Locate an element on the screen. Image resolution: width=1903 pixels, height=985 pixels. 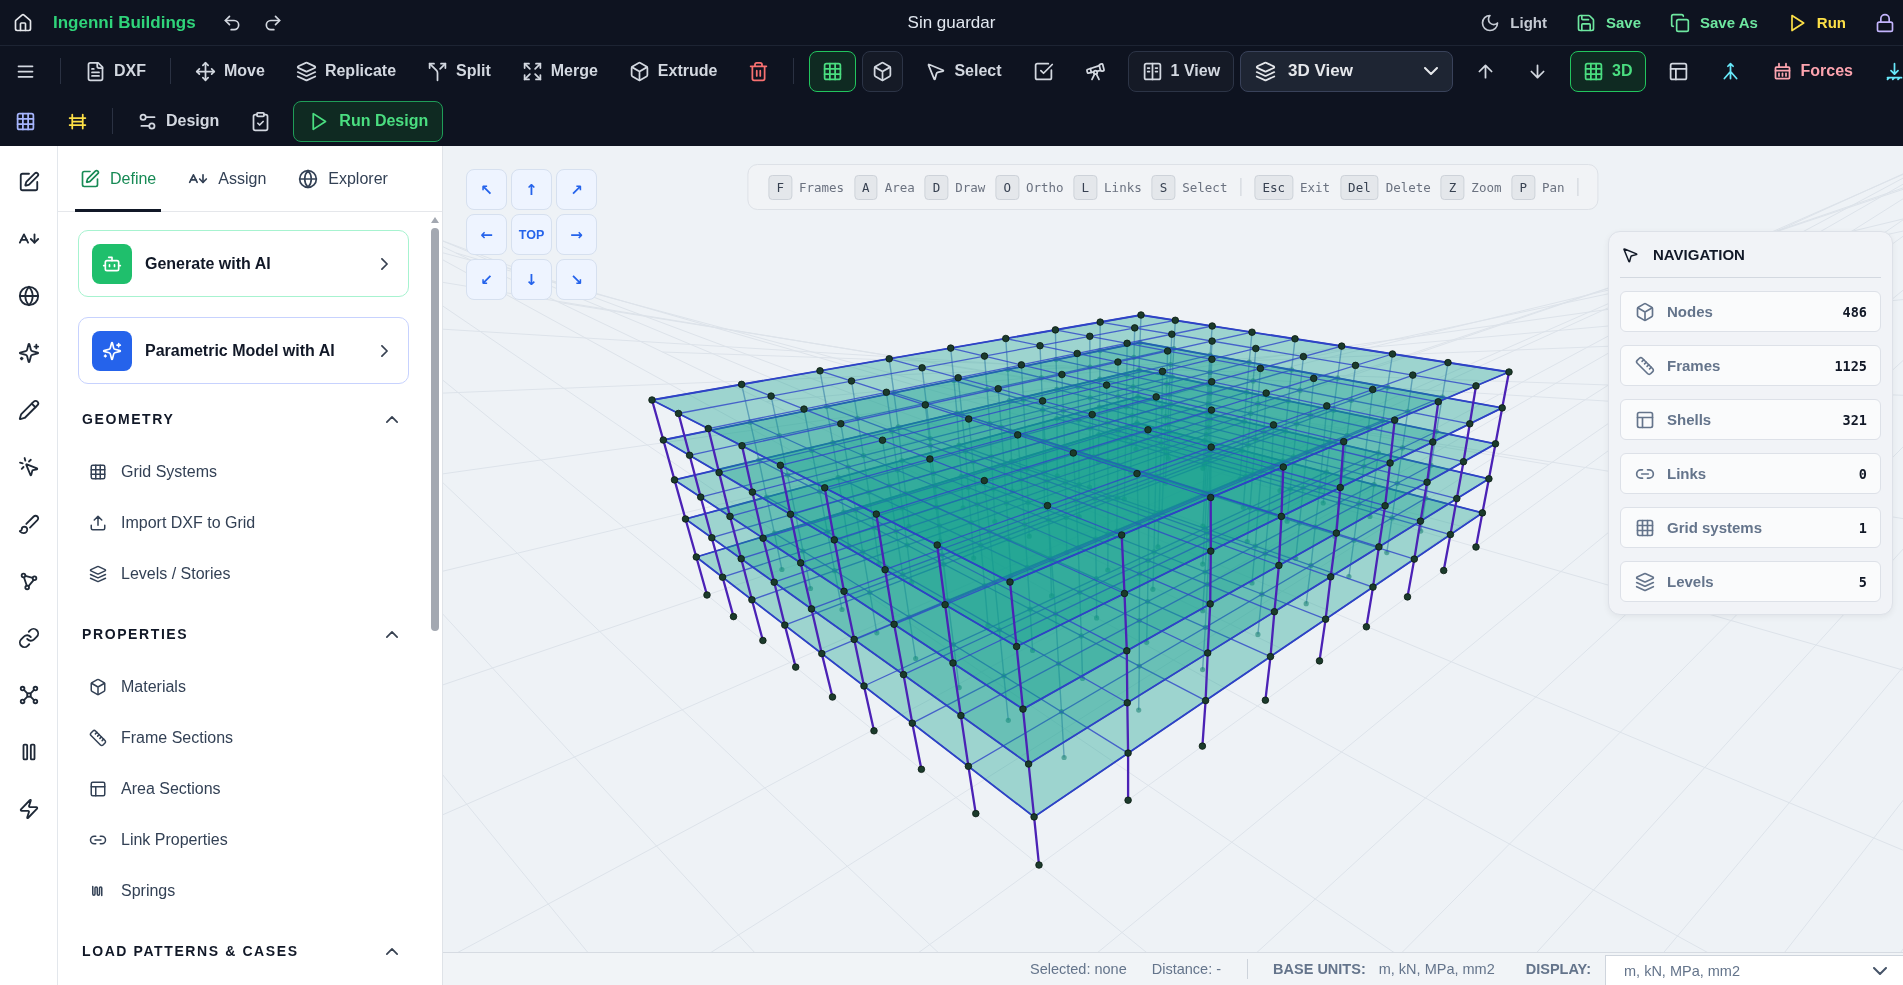
view-arrow-button: ↑ is located at coordinates (531, 189).